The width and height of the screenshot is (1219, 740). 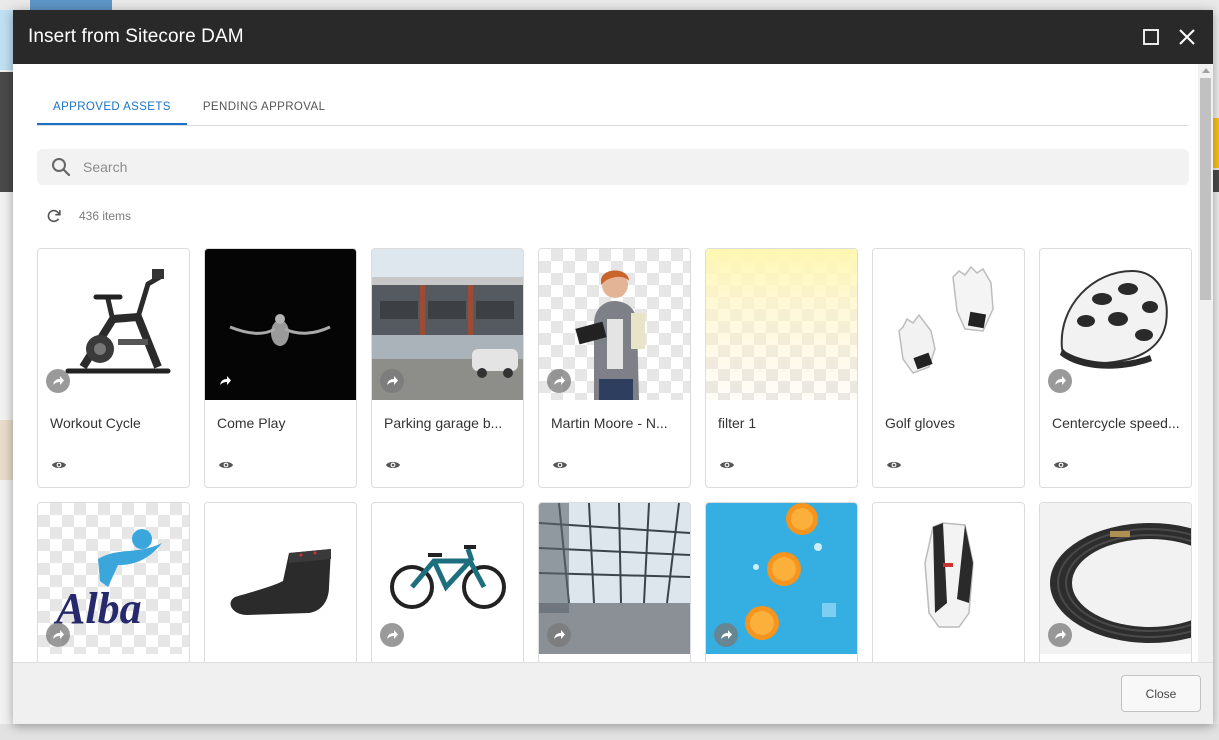 I want to click on maximize-icon, so click(x=1151, y=37).